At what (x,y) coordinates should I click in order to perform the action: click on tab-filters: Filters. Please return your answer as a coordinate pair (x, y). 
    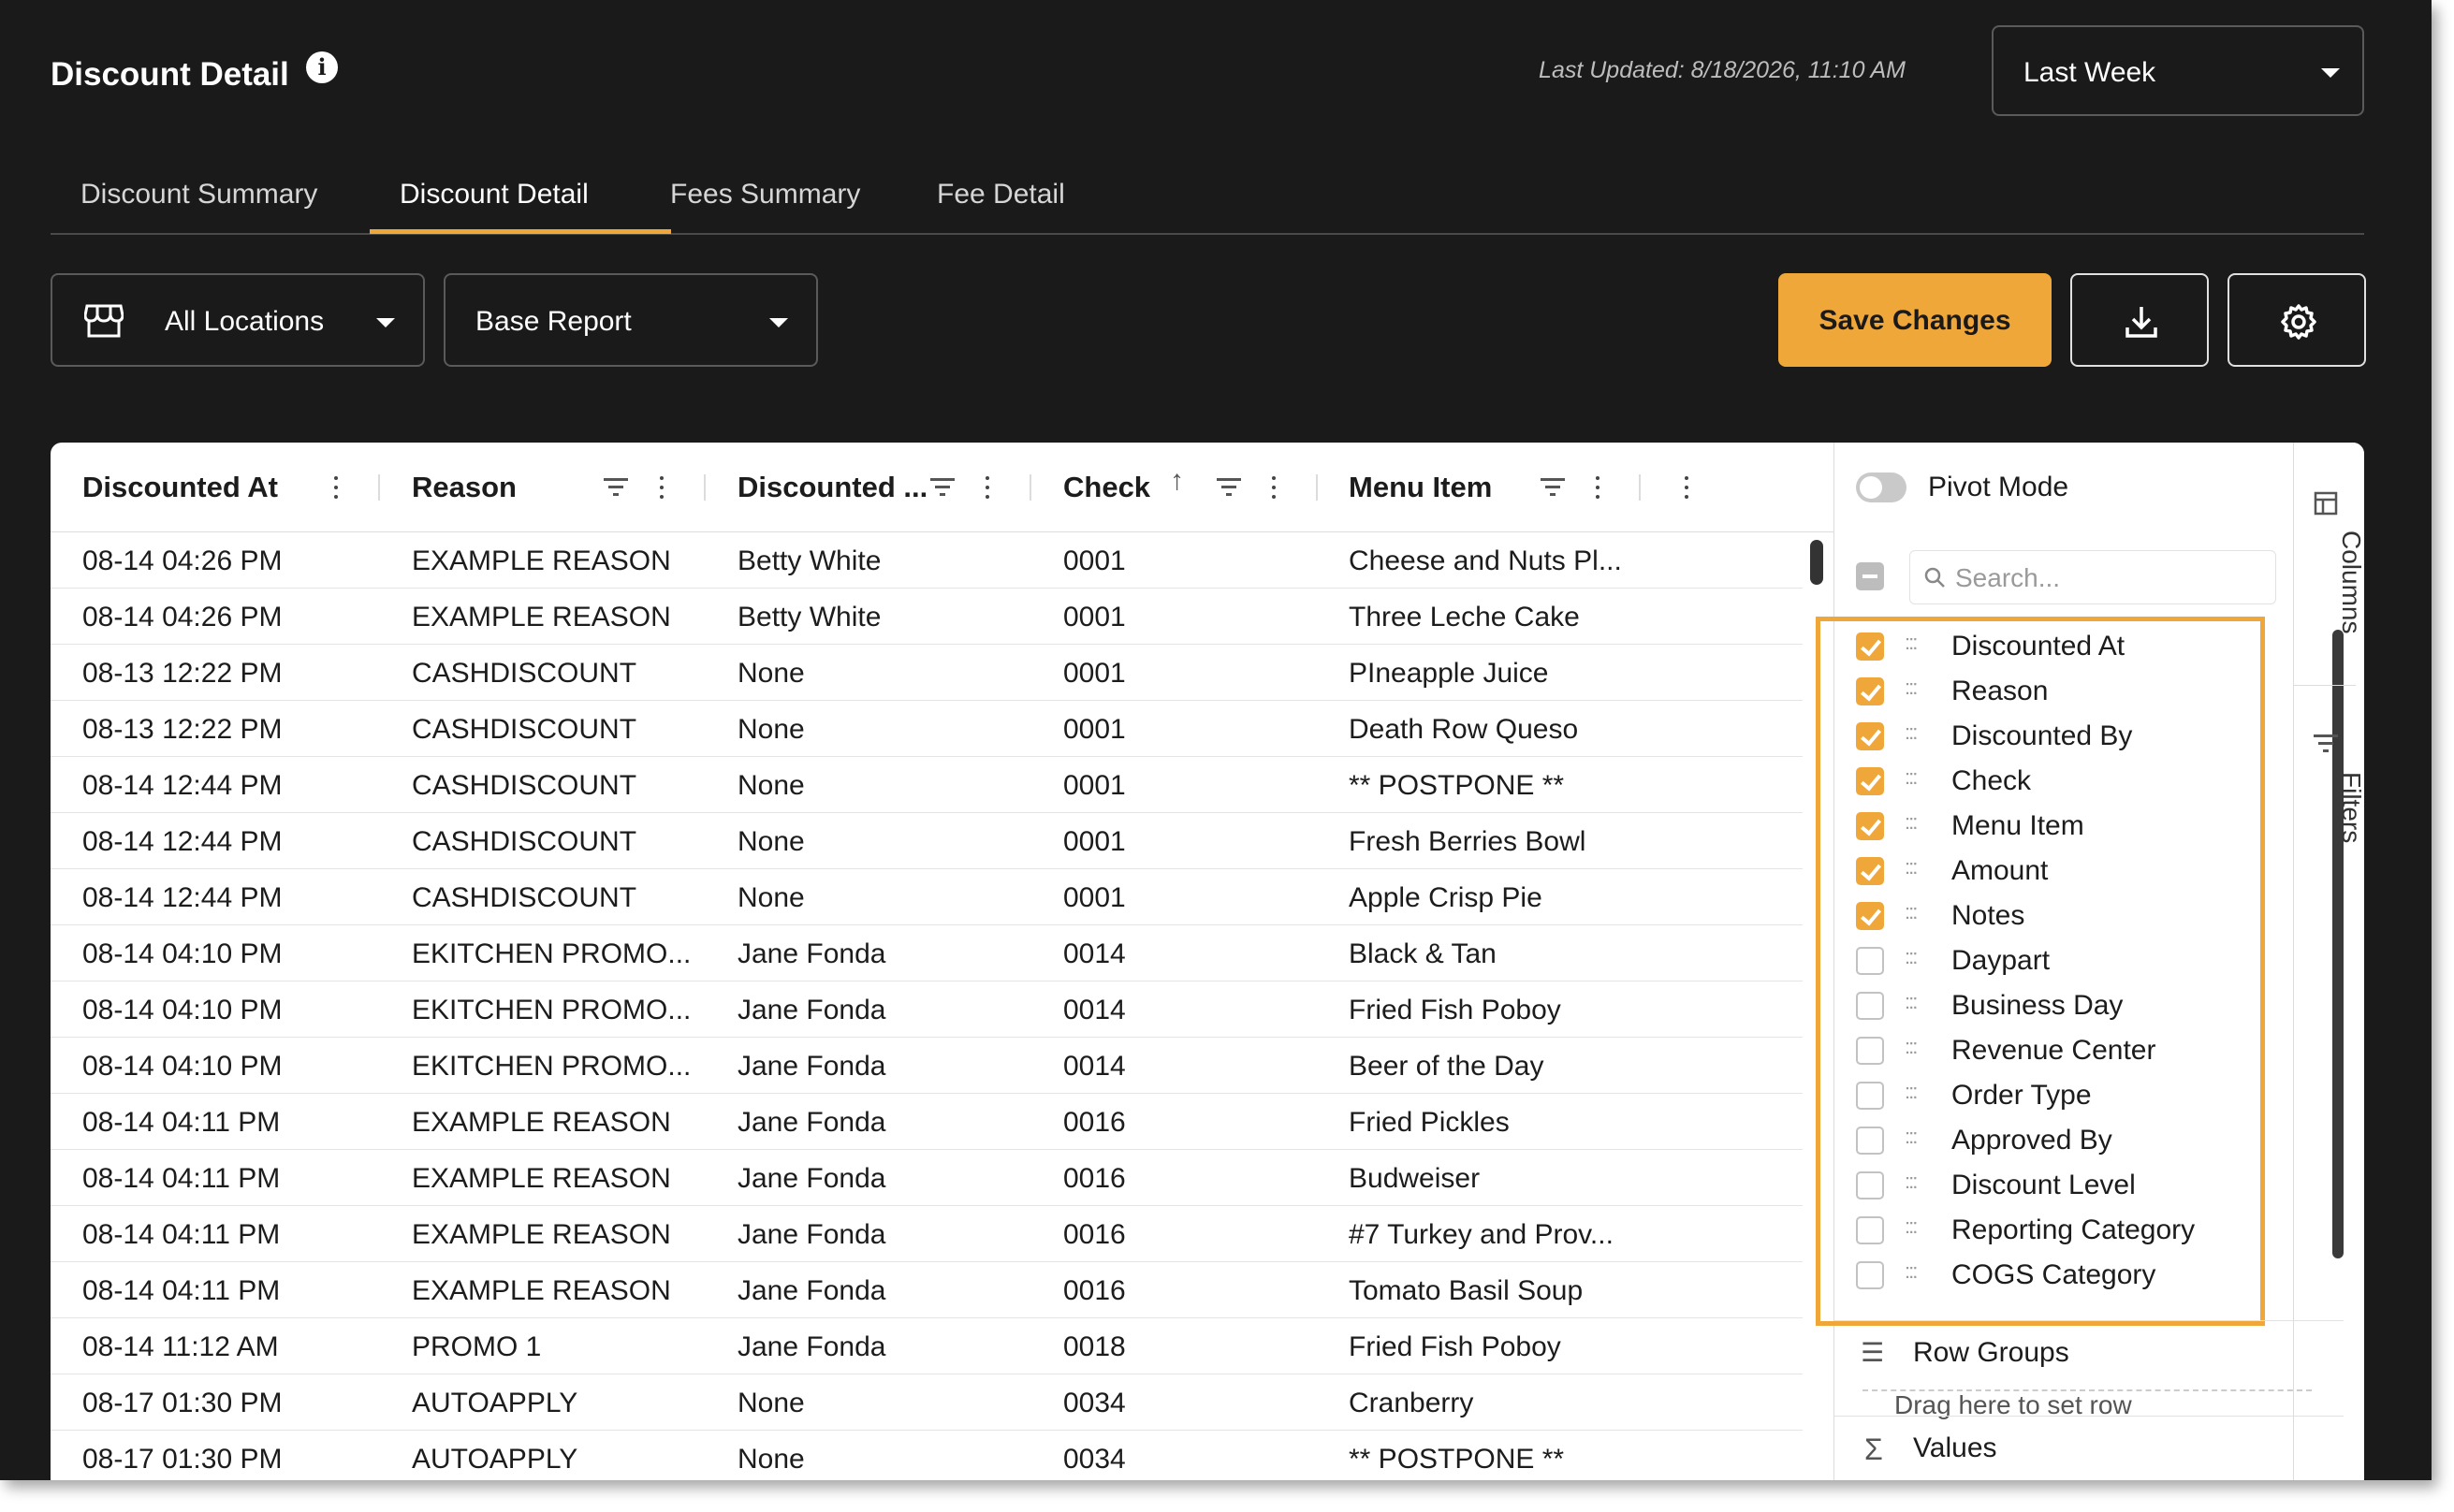
    Looking at the image, I should click on (2329, 779).